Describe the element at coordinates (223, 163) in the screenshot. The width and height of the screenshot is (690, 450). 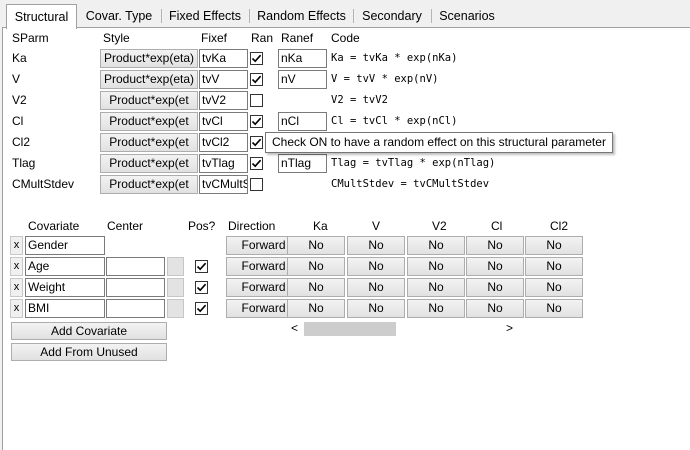
I see `fixef-field: tvTlag` at that location.